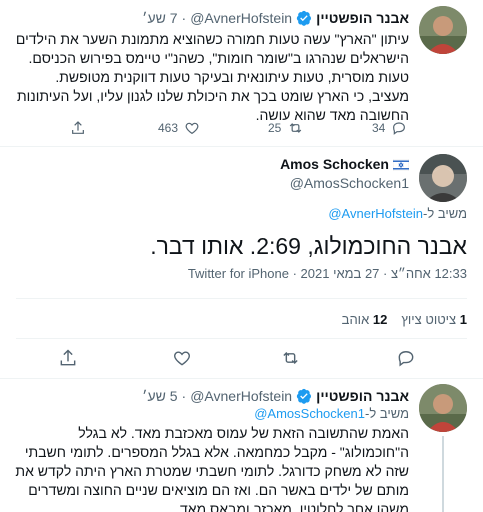 Image resolution: width=483 pixels, height=512 pixels. I want to click on tweet2-like-button, so click(182, 358).